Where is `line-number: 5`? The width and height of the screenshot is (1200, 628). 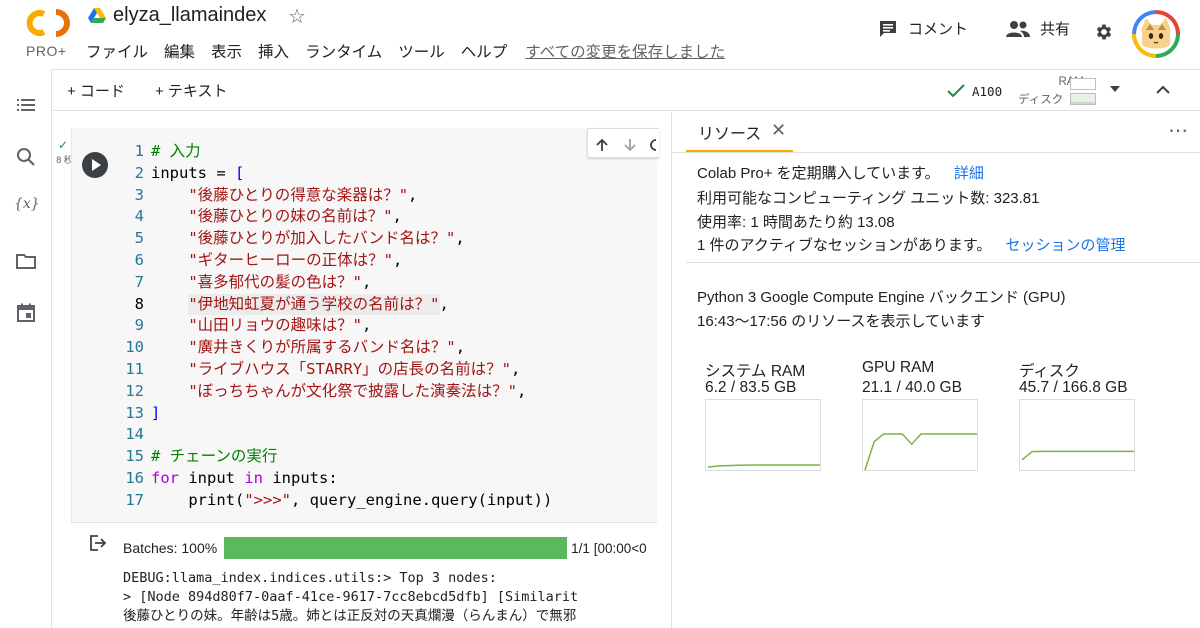 line-number: 5 is located at coordinates (139, 238).